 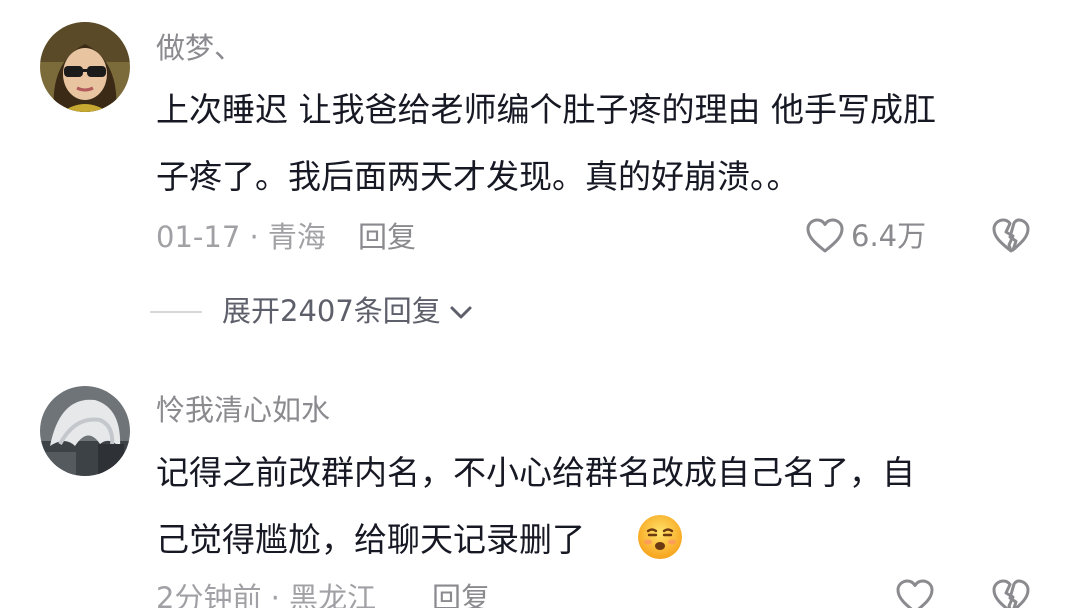 What do you see at coordinates (478, 176) in the screenshot?
I see `comment-text-line: 子疼了。我后面两天才发现。真的好崩溃。。` at bounding box center [478, 176].